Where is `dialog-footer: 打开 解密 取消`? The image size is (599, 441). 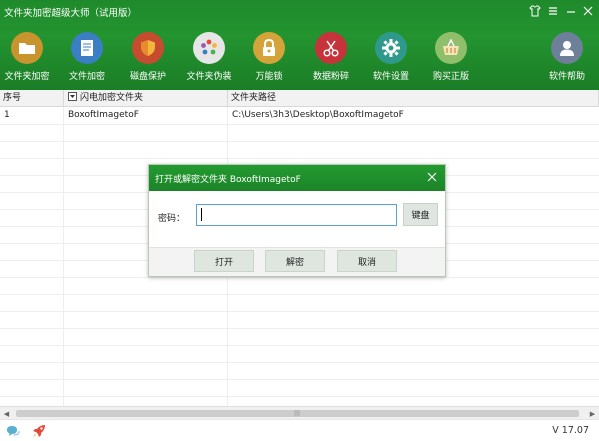 dialog-footer: 打开 解密 取消 is located at coordinates (297, 261).